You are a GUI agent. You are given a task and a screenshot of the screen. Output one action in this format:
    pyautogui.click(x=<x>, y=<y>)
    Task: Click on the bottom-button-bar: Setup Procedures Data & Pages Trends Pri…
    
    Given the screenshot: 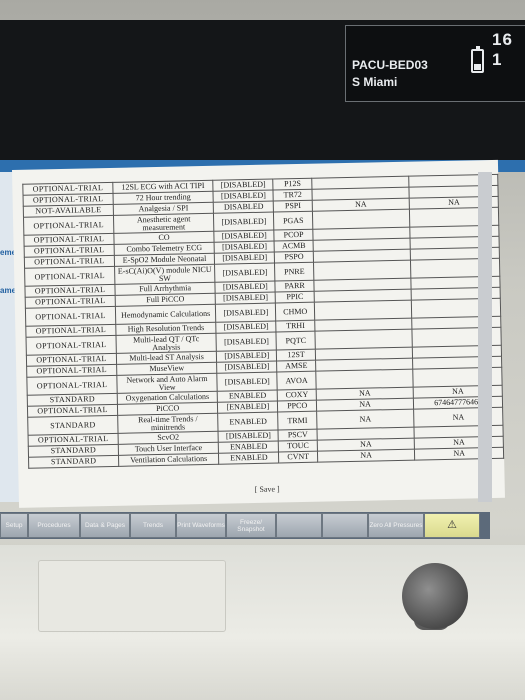 What is the action you would take?
    pyautogui.click(x=245, y=525)
    